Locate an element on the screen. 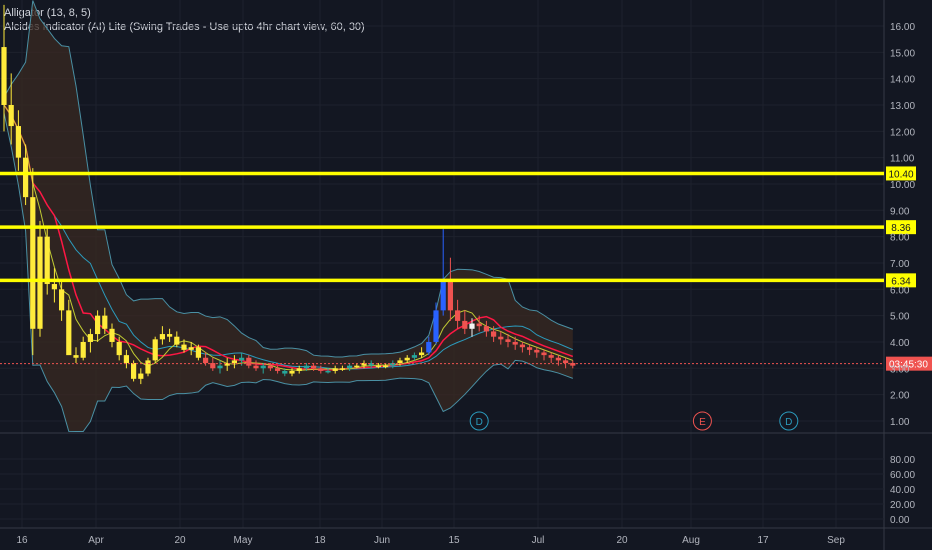  price-tick-label: 2.00 is located at coordinates (900, 396).